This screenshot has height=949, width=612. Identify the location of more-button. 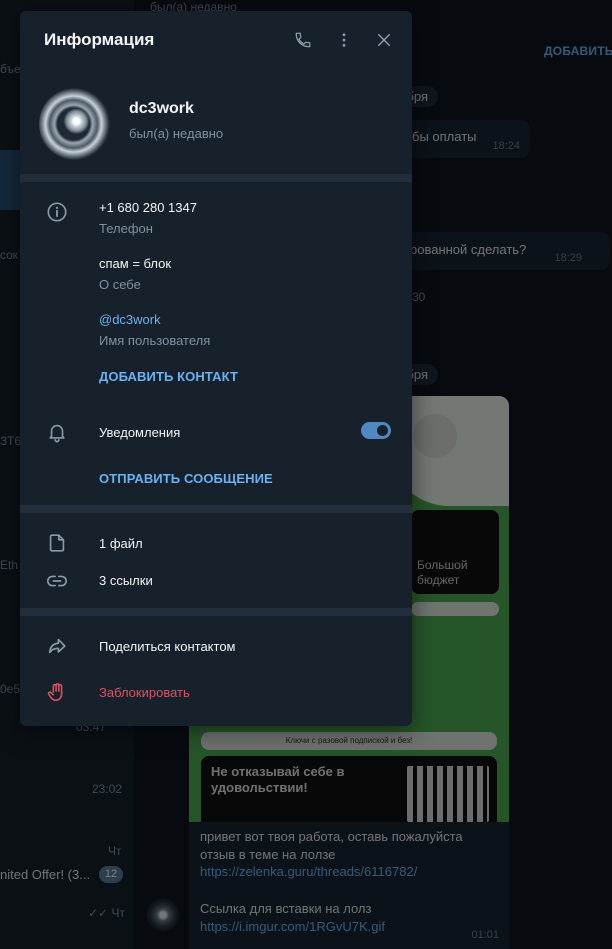
(344, 40).